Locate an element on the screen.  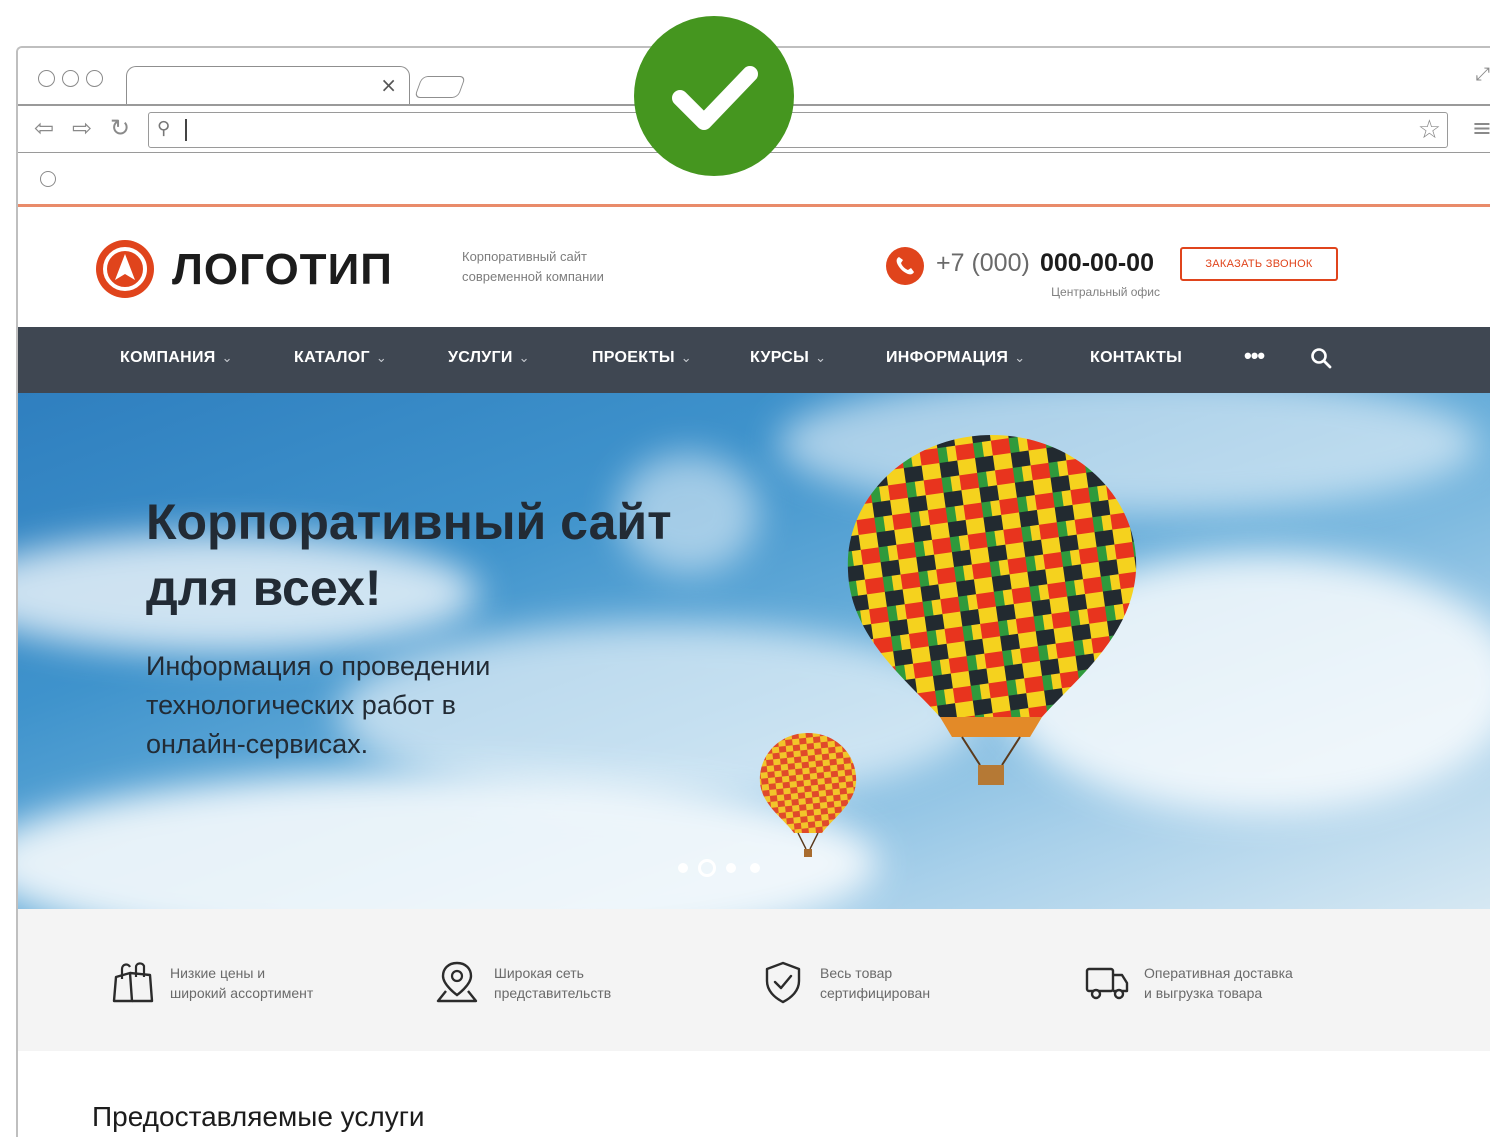
nav-label: УСЛУГИ is located at coordinates (480, 357).